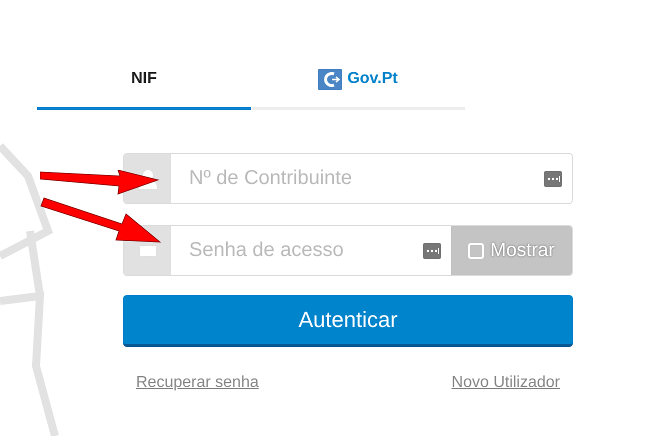  Describe the element at coordinates (144, 83) in the screenshot. I see `tab: NIF` at that location.